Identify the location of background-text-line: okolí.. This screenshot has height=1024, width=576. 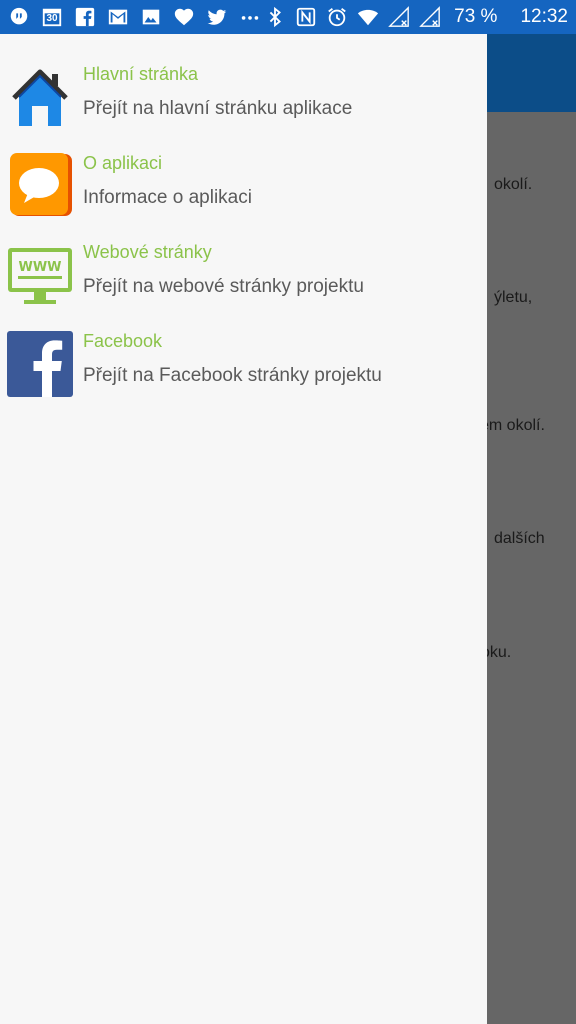
(513, 184).